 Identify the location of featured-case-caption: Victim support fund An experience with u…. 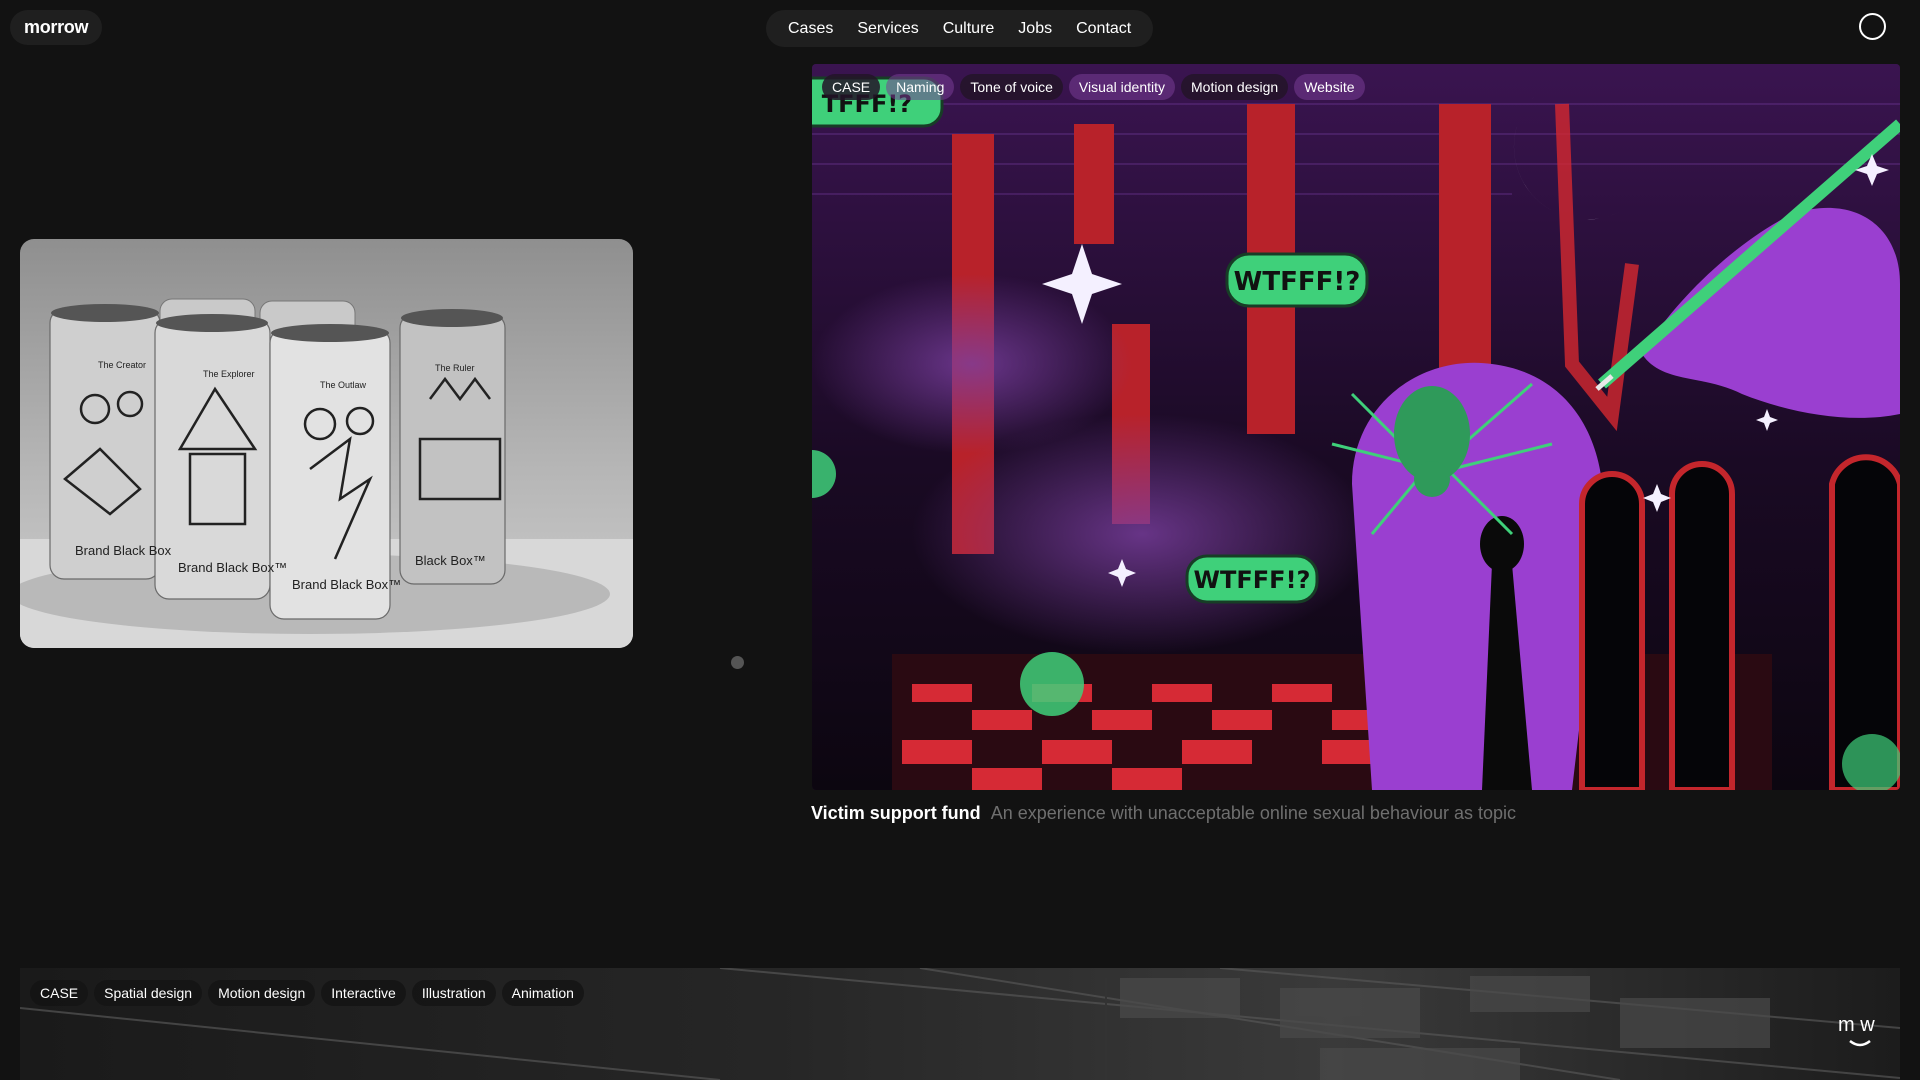
(1163, 813).